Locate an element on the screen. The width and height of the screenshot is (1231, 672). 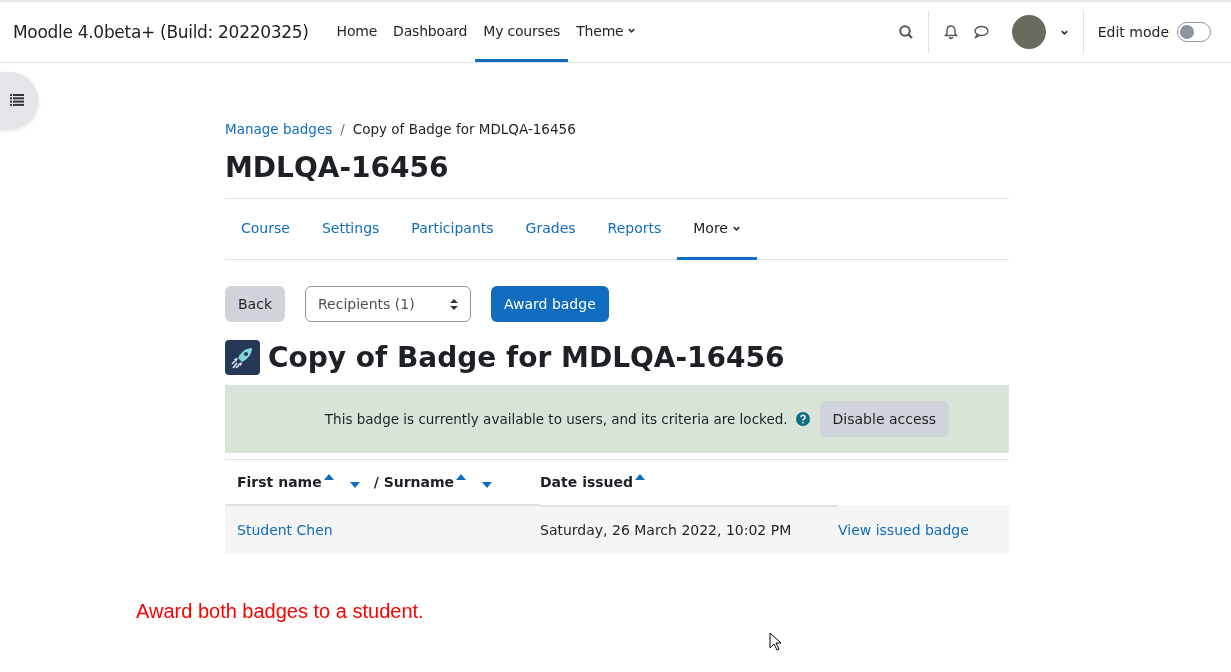
badge-title: Copy of Badge for MDLQA-16456 is located at coordinates (526, 357).